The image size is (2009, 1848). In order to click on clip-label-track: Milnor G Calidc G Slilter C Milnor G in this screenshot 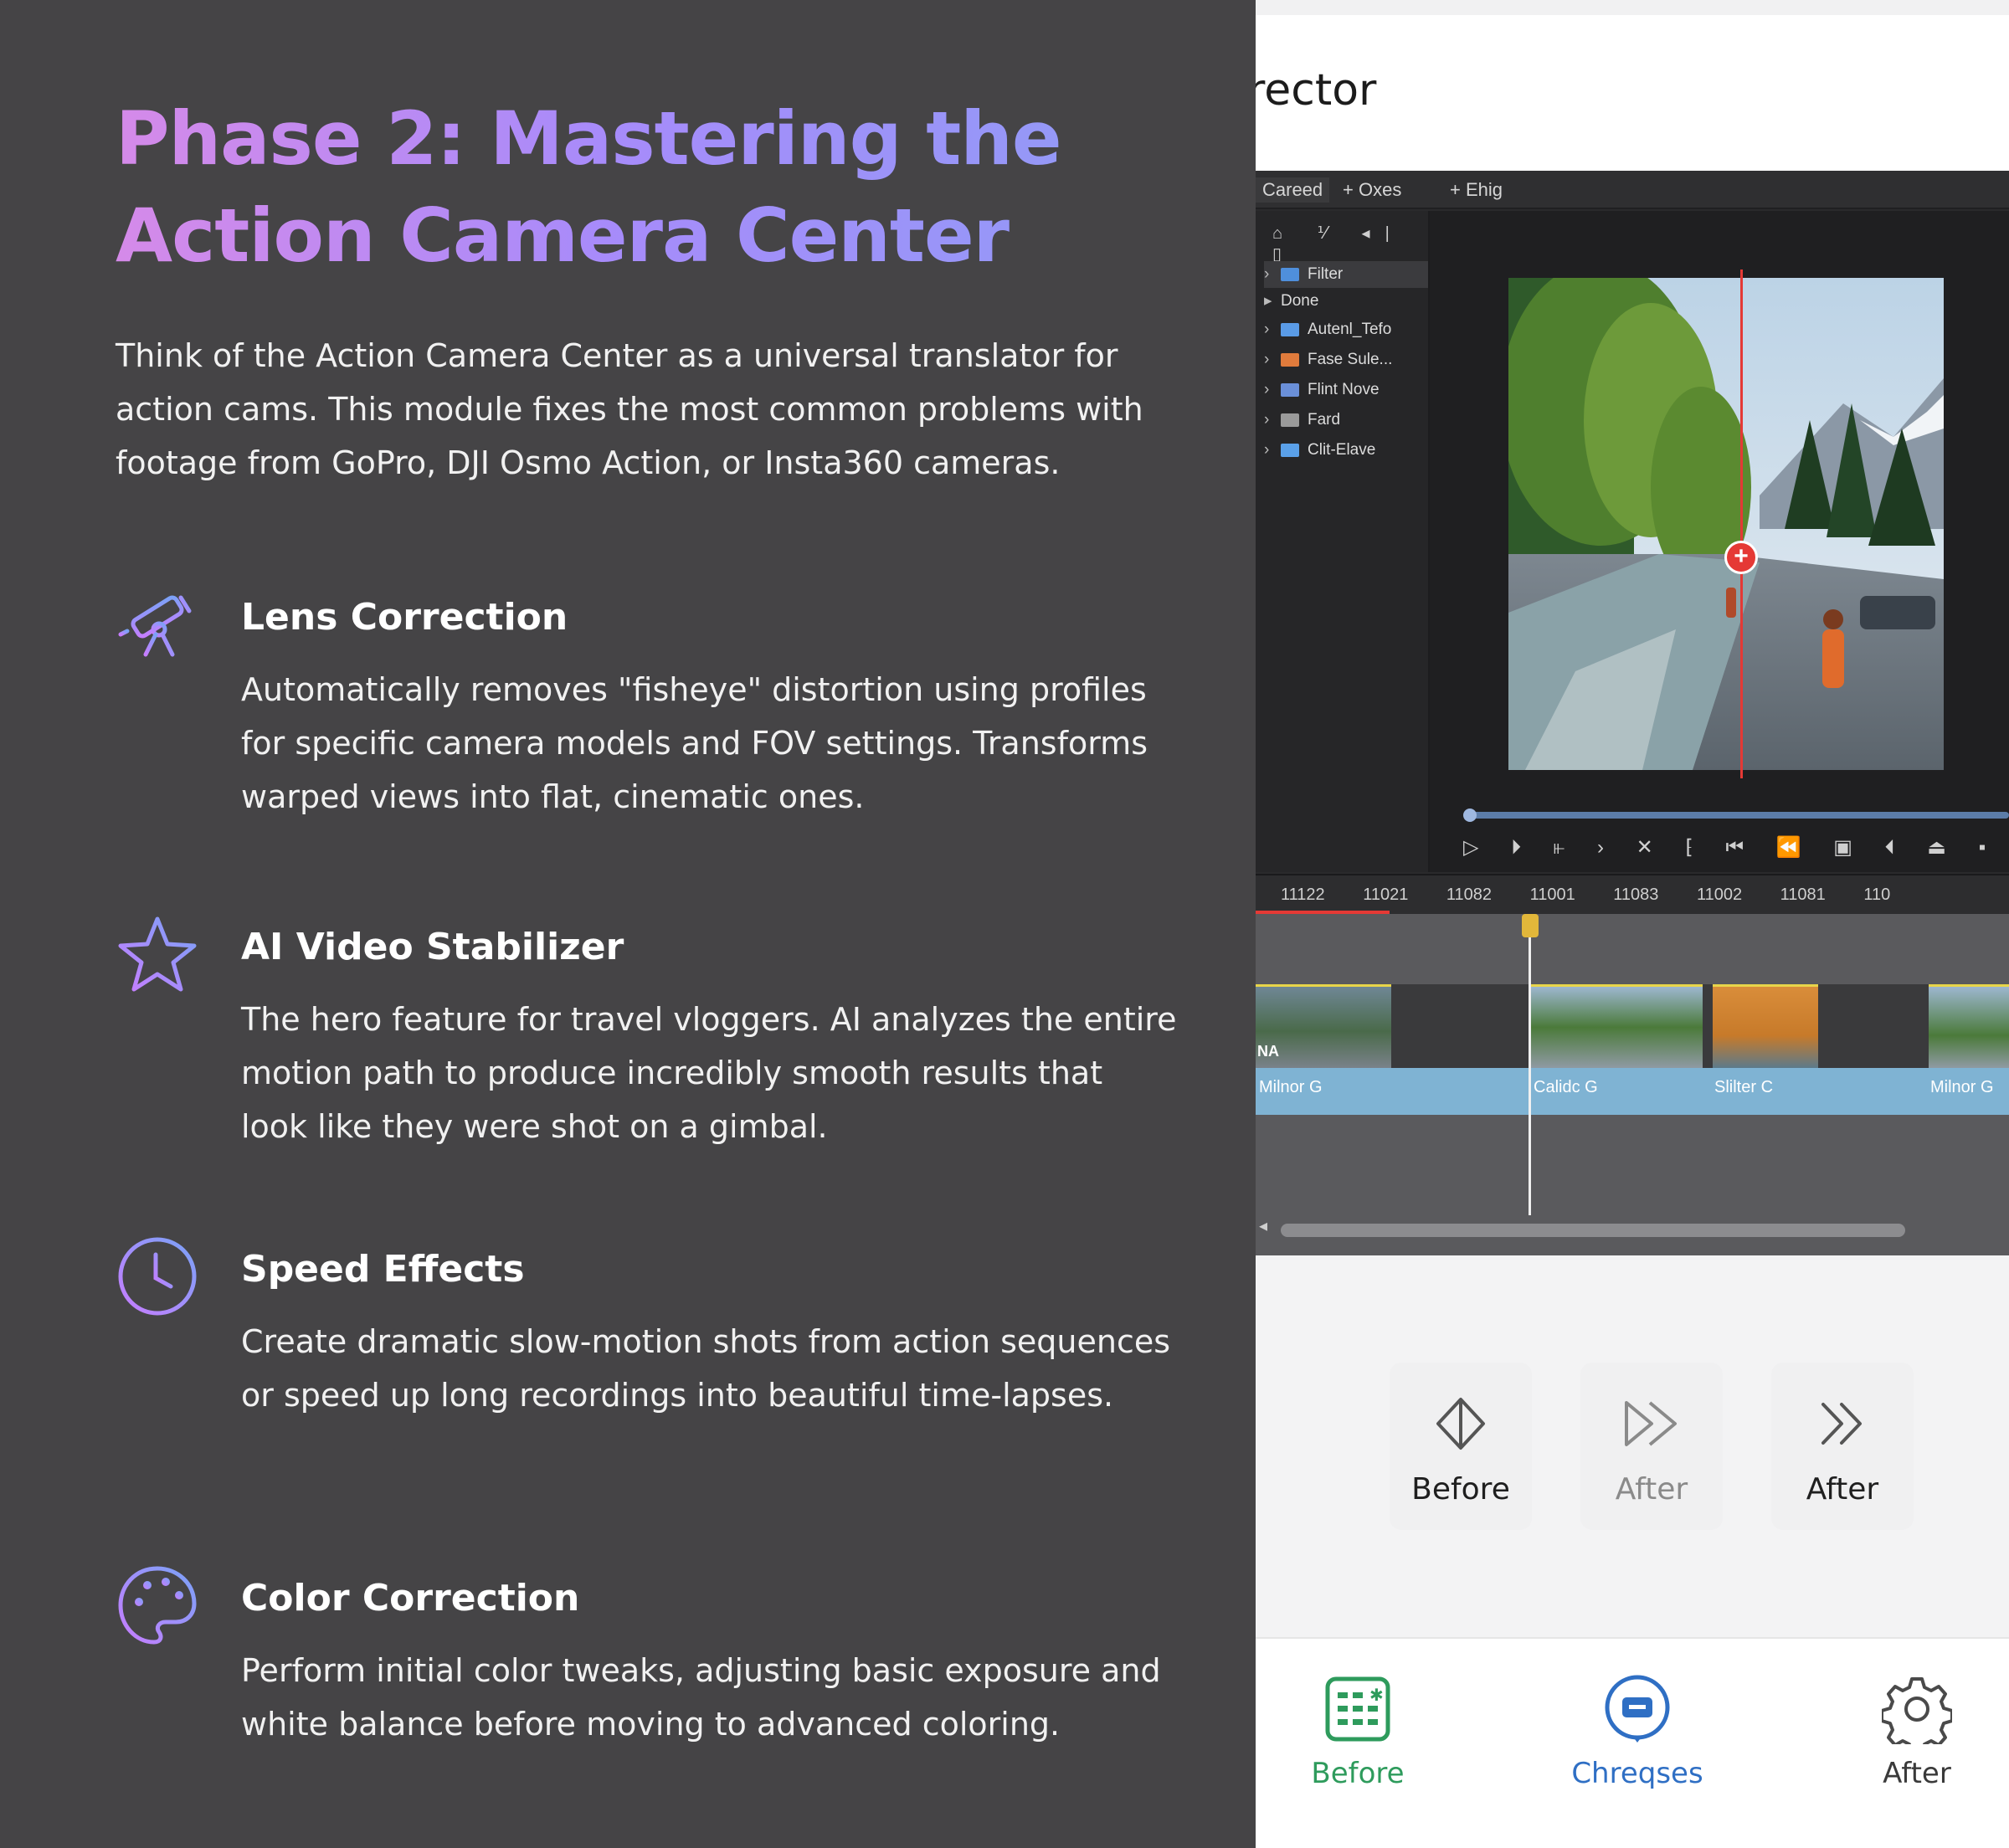, I will do `click(1632, 1091)`.